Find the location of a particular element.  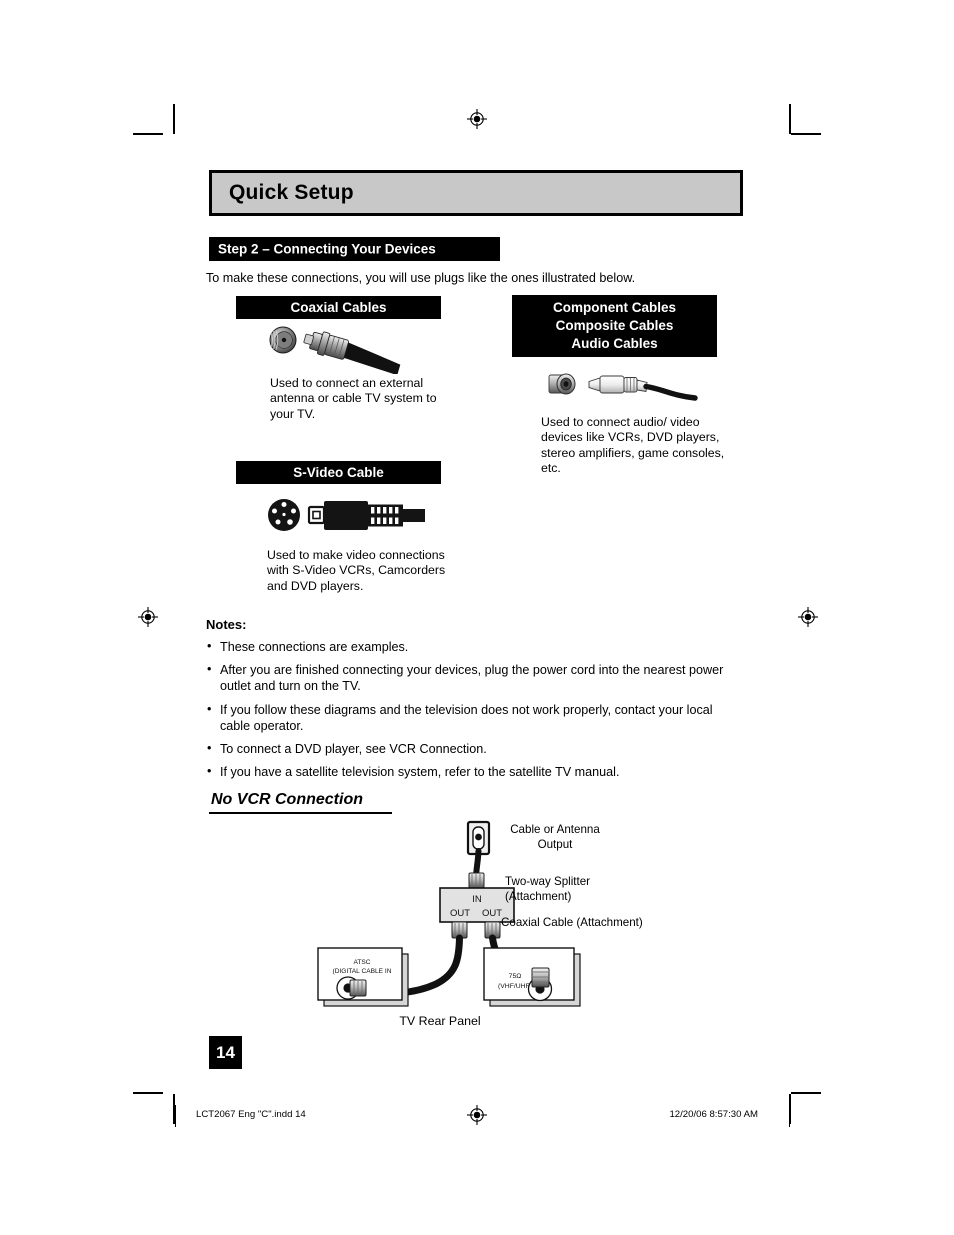

splitter-input-connector is located at coordinates (476, 880).